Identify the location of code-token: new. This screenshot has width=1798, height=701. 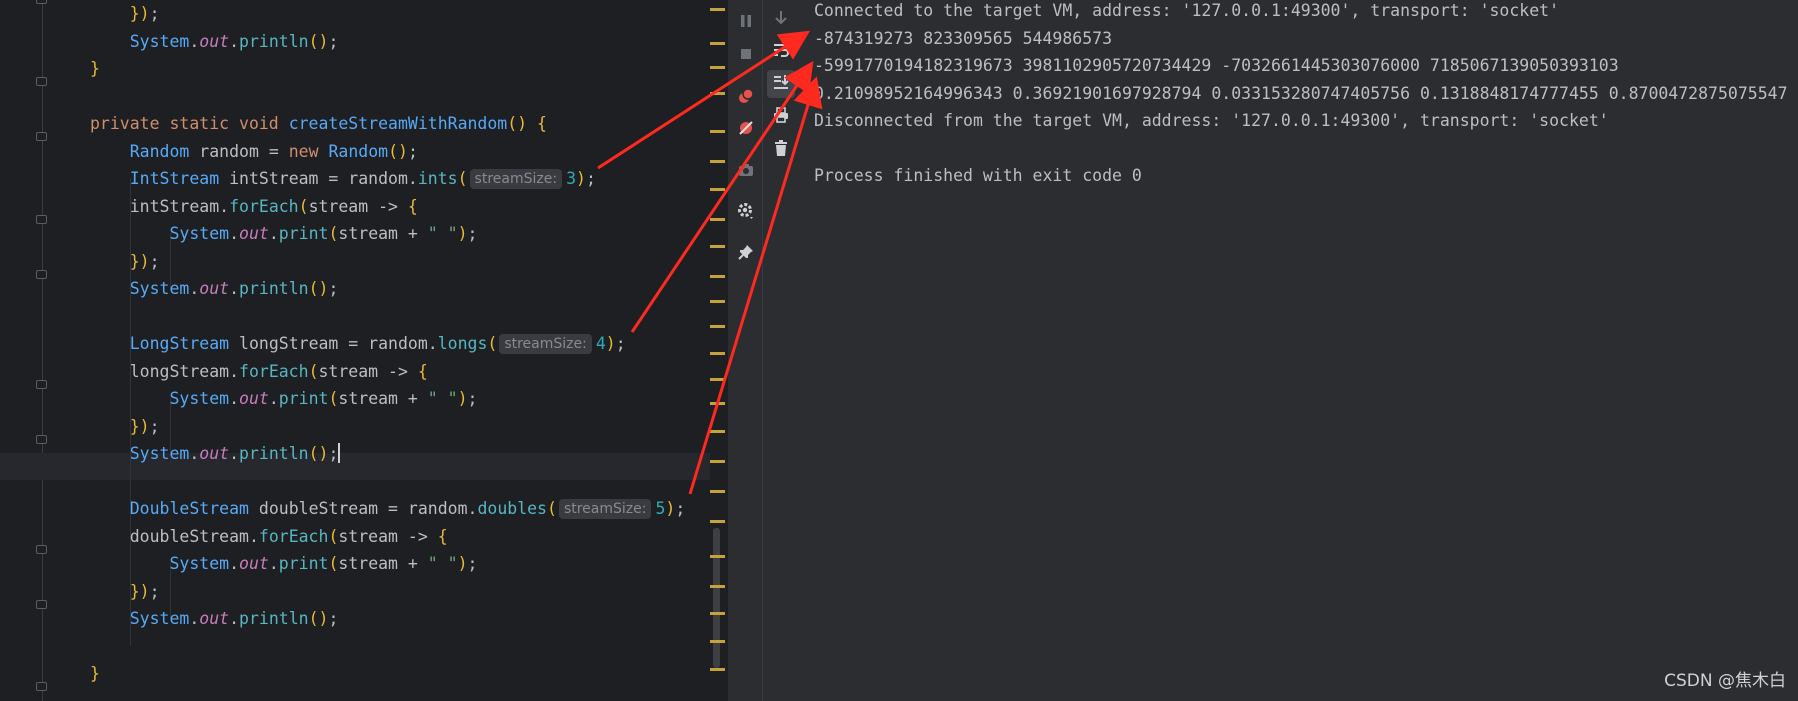
(308, 151).